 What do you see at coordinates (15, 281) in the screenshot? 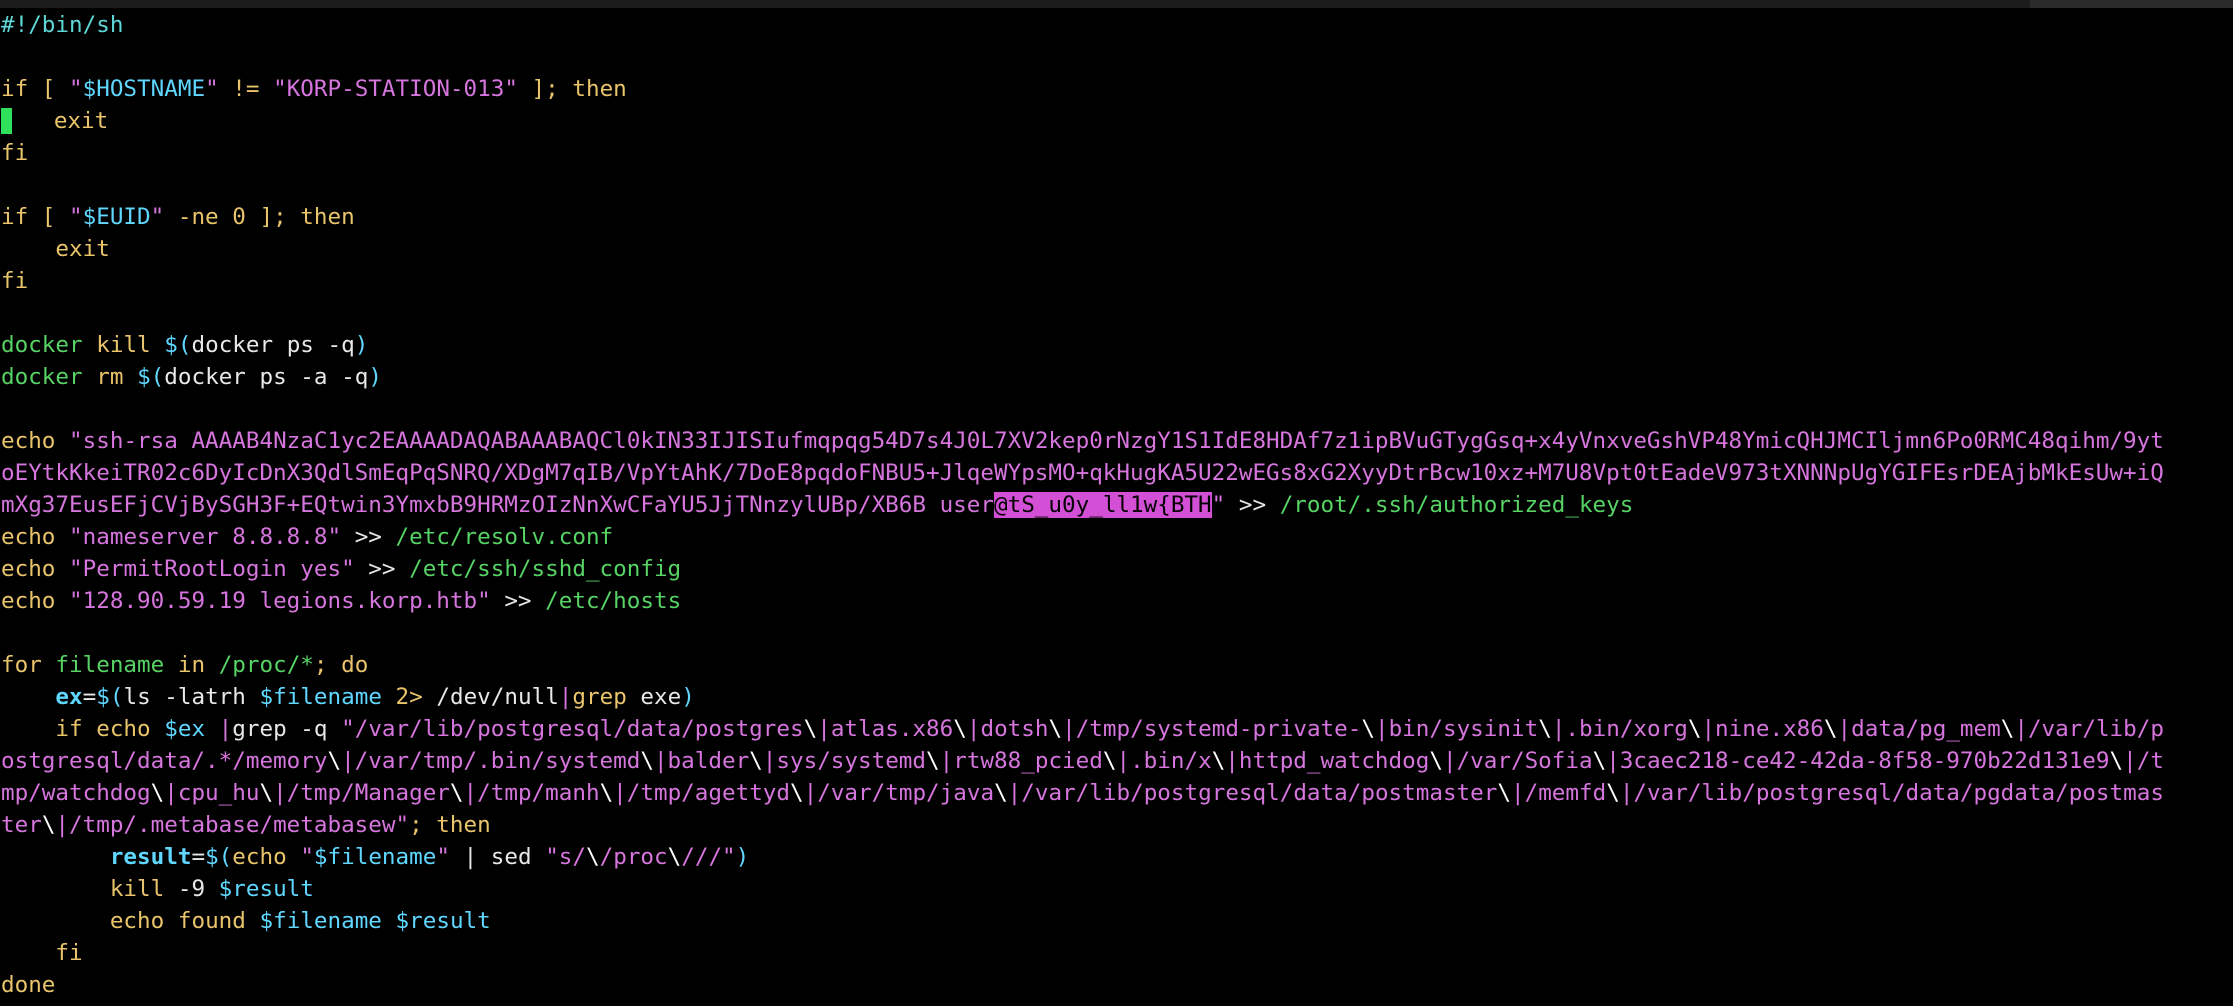
I see `keyword-token: fi` at bounding box center [15, 281].